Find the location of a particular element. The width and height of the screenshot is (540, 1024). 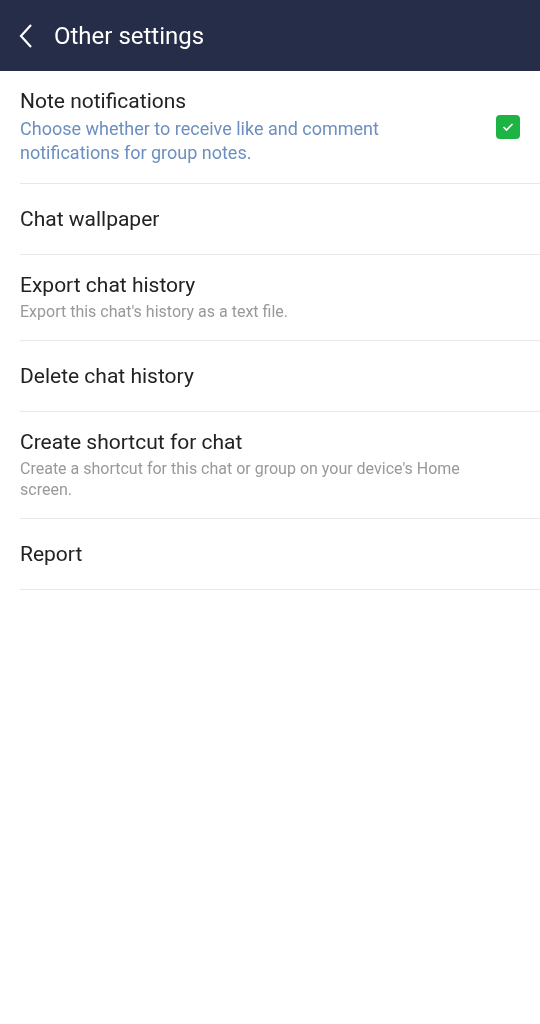

setting-title: Report is located at coordinates (270, 554).